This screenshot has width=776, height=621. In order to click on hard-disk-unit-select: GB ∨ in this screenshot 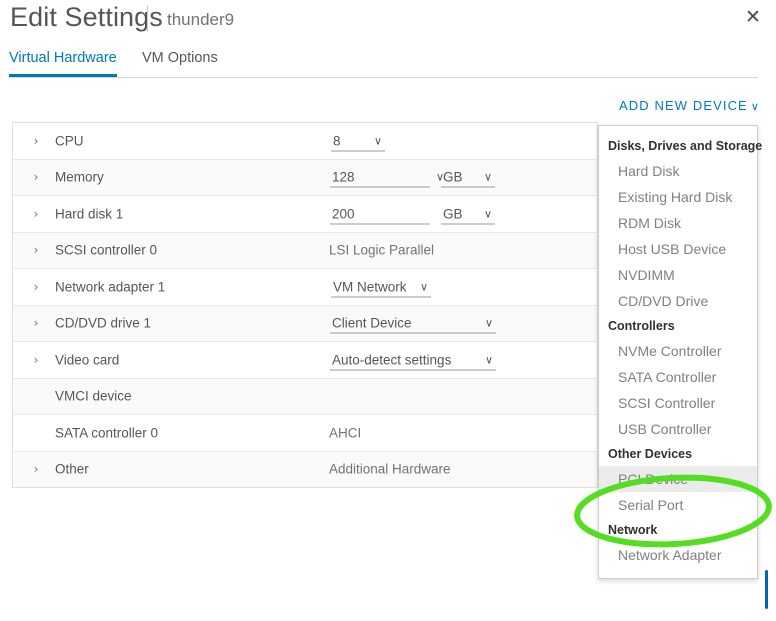, I will do `click(468, 214)`.